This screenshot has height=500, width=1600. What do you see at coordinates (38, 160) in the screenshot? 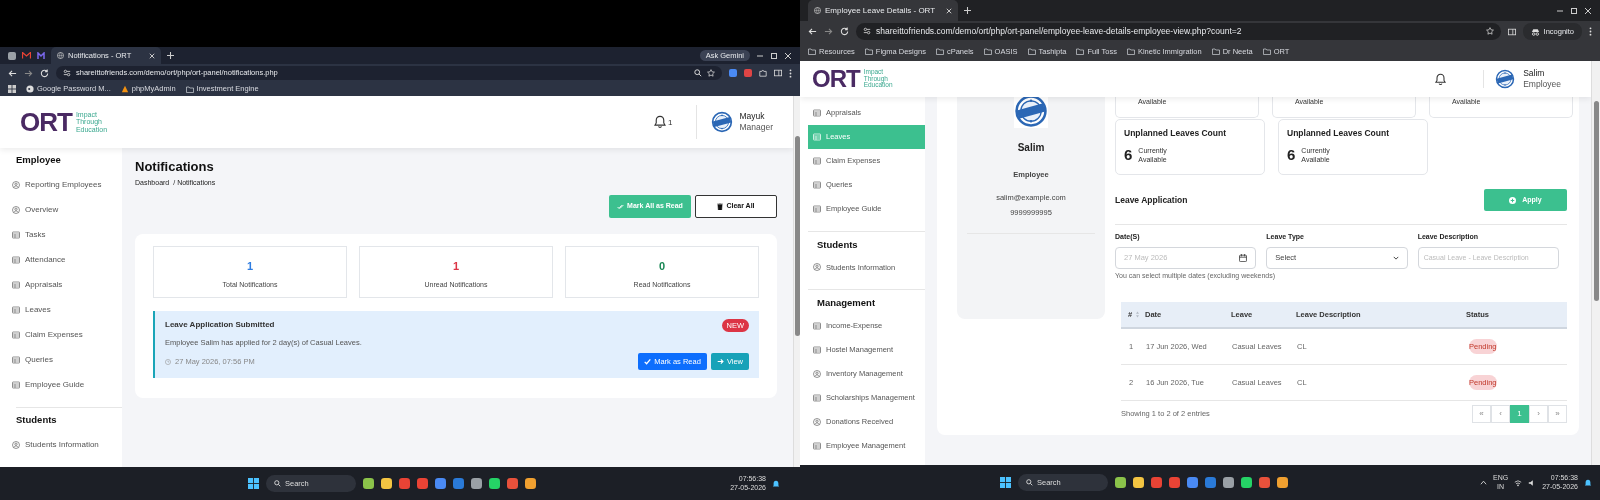
I see `sidebar-heading: Employee` at bounding box center [38, 160].